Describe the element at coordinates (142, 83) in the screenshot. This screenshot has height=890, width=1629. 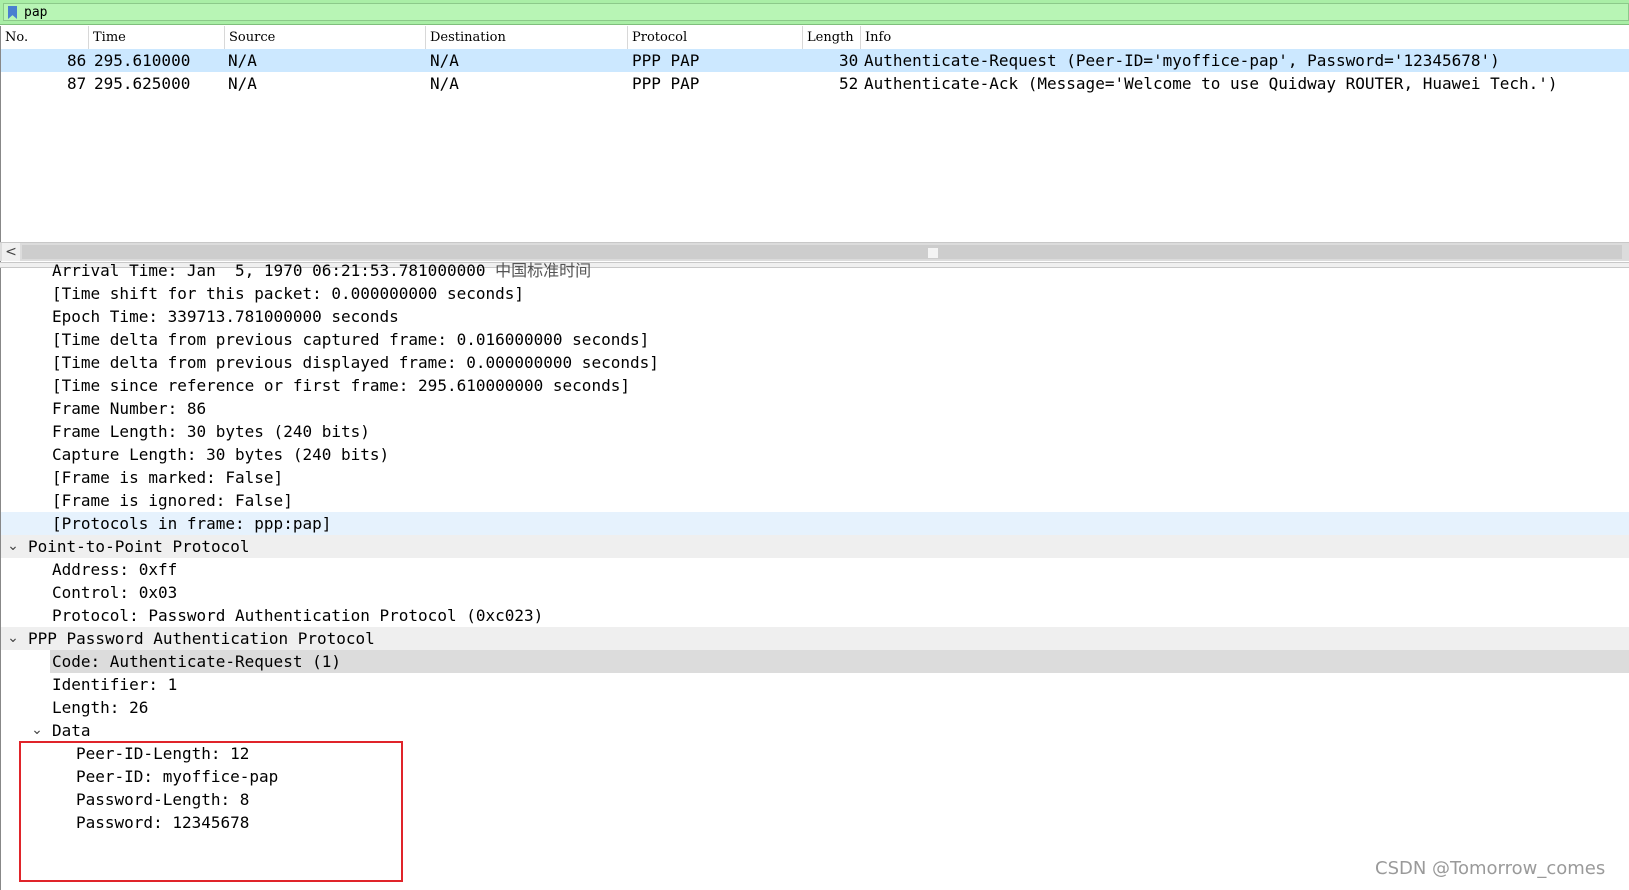
I see `packet-time: 295.625000` at that location.